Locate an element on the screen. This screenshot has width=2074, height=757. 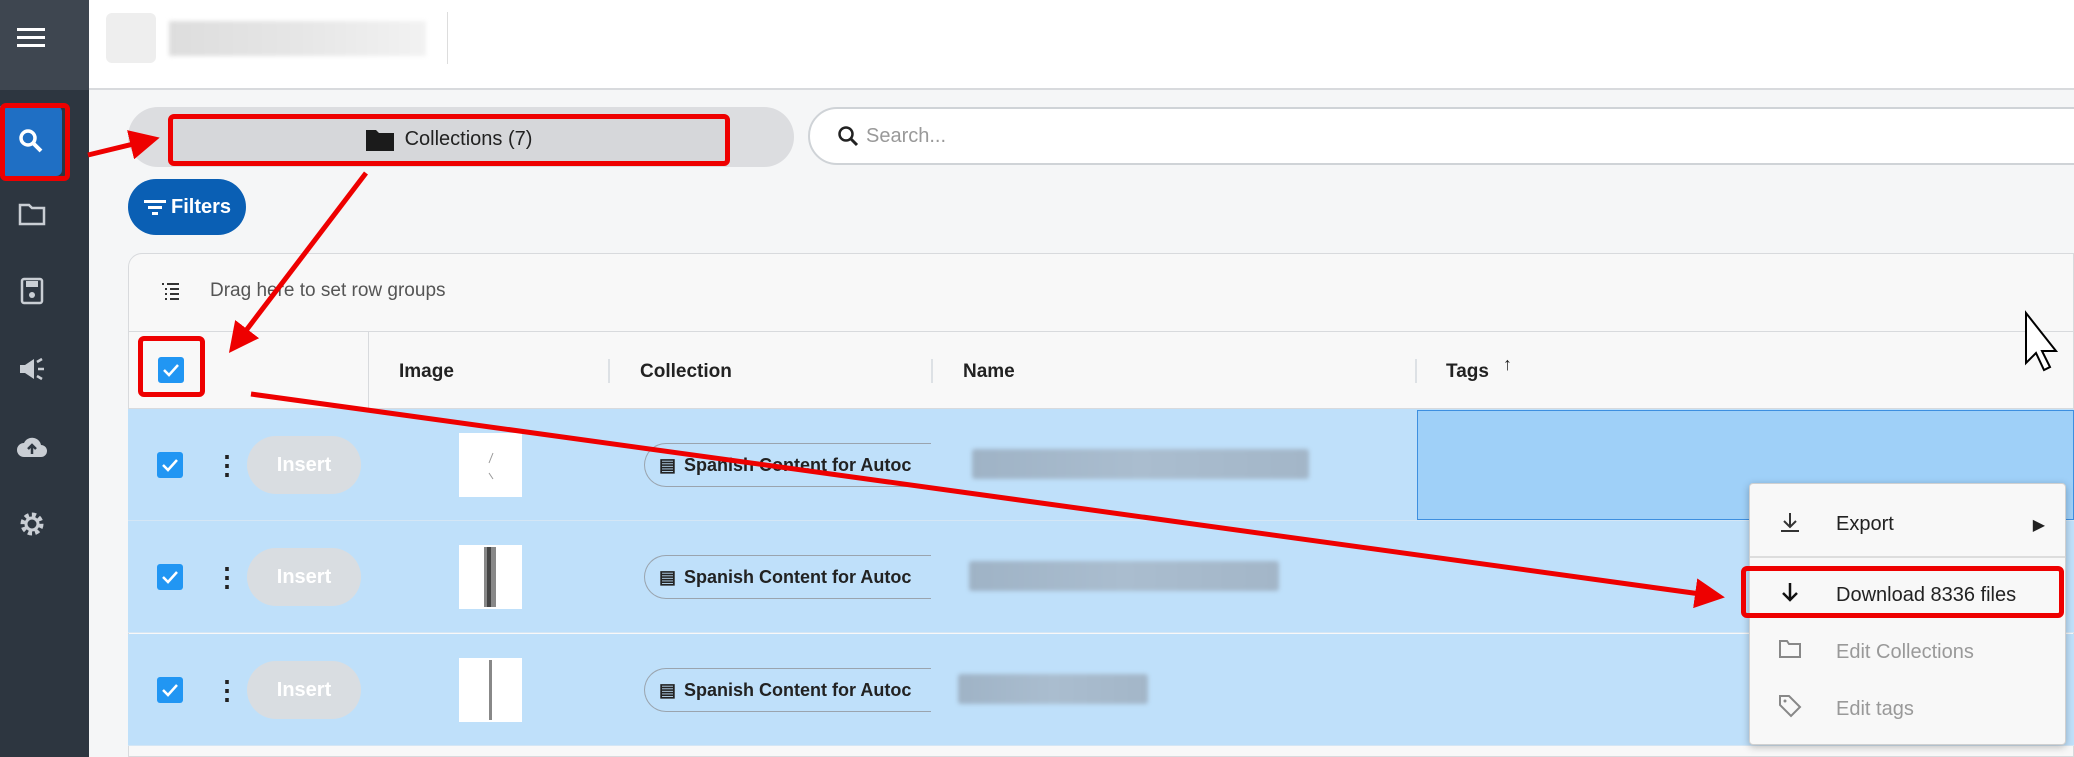
mouse-cursor-icon is located at coordinates (2042, 341).